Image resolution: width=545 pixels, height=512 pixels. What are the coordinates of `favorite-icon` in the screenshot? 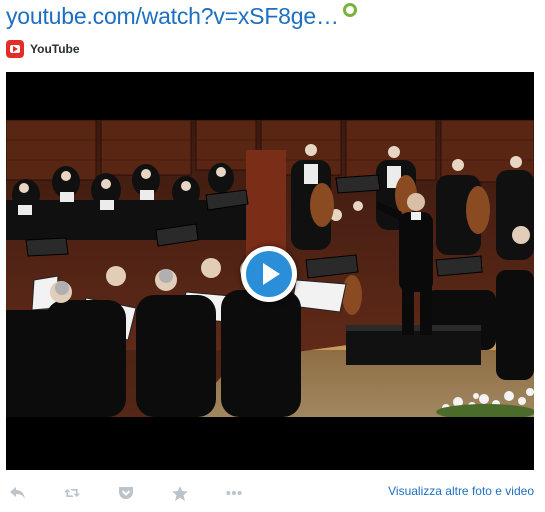 It's located at (180, 493).